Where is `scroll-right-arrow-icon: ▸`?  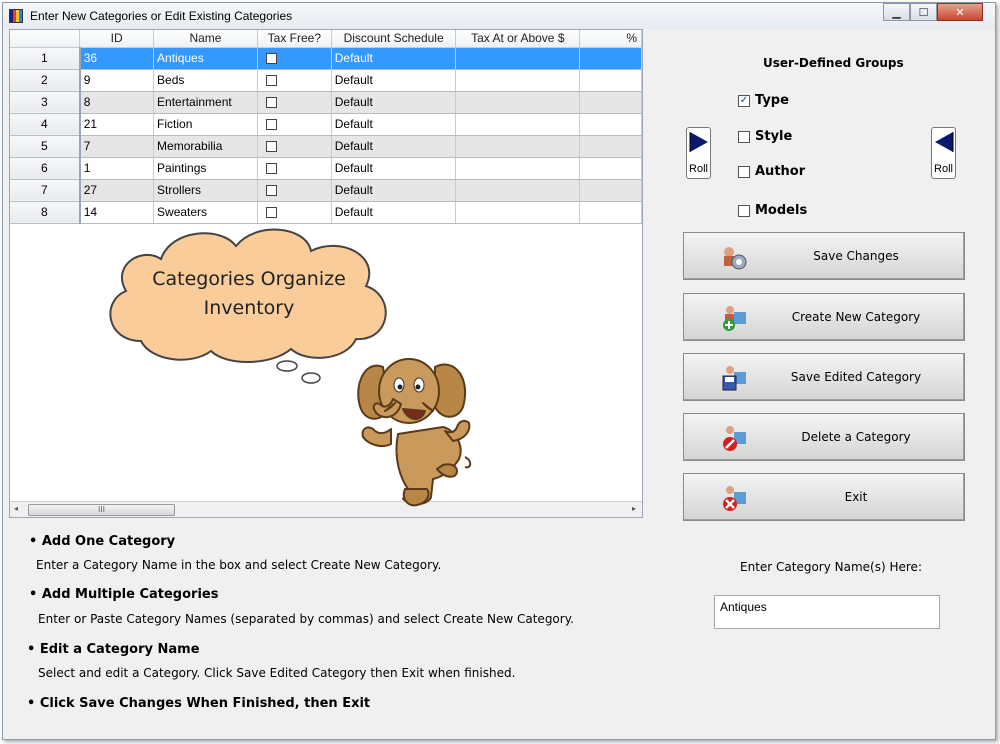 scroll-right-arrow-icon: ▸ is located at coordinates (634, 508).